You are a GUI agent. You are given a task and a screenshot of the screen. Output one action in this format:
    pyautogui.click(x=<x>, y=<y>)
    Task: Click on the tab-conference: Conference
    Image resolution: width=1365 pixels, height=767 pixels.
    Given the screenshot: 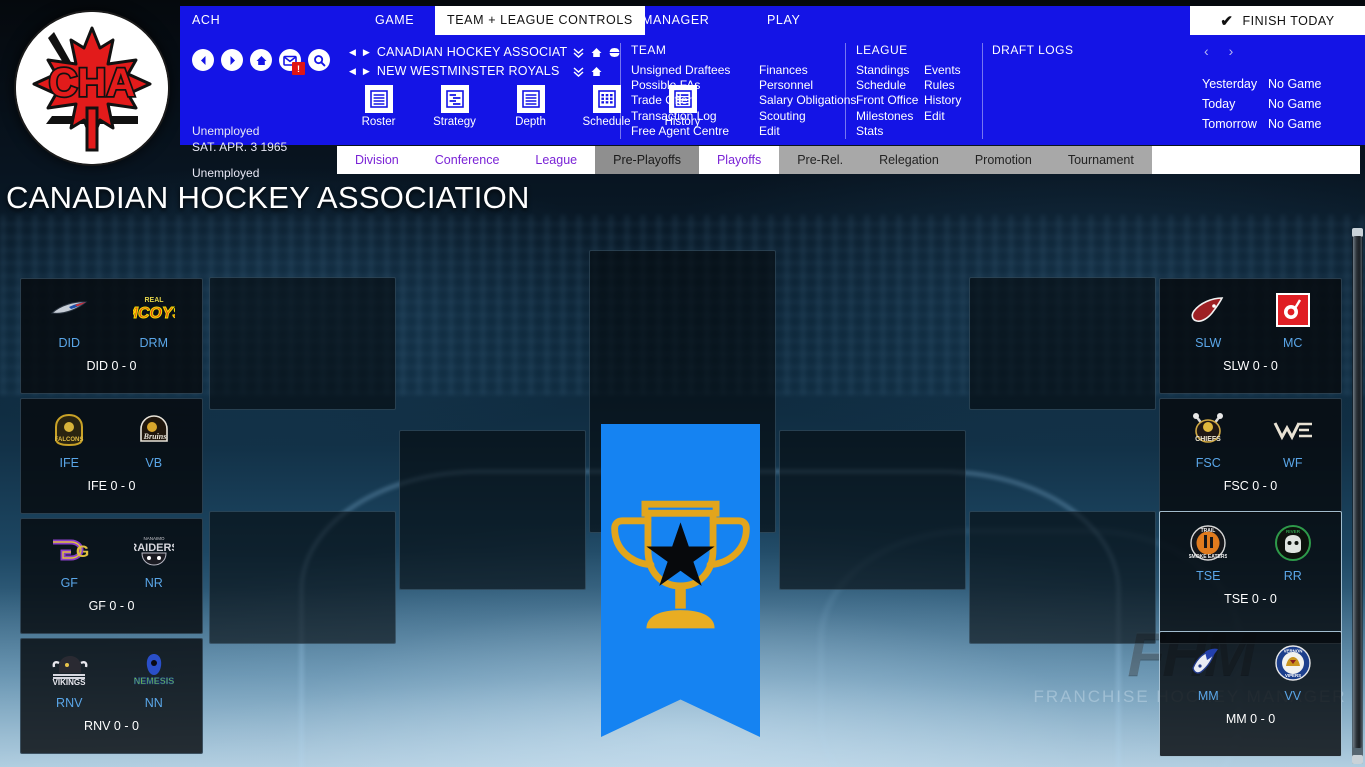 What is the action you would take?
    pyautogui.click(x=467, y=160)
    